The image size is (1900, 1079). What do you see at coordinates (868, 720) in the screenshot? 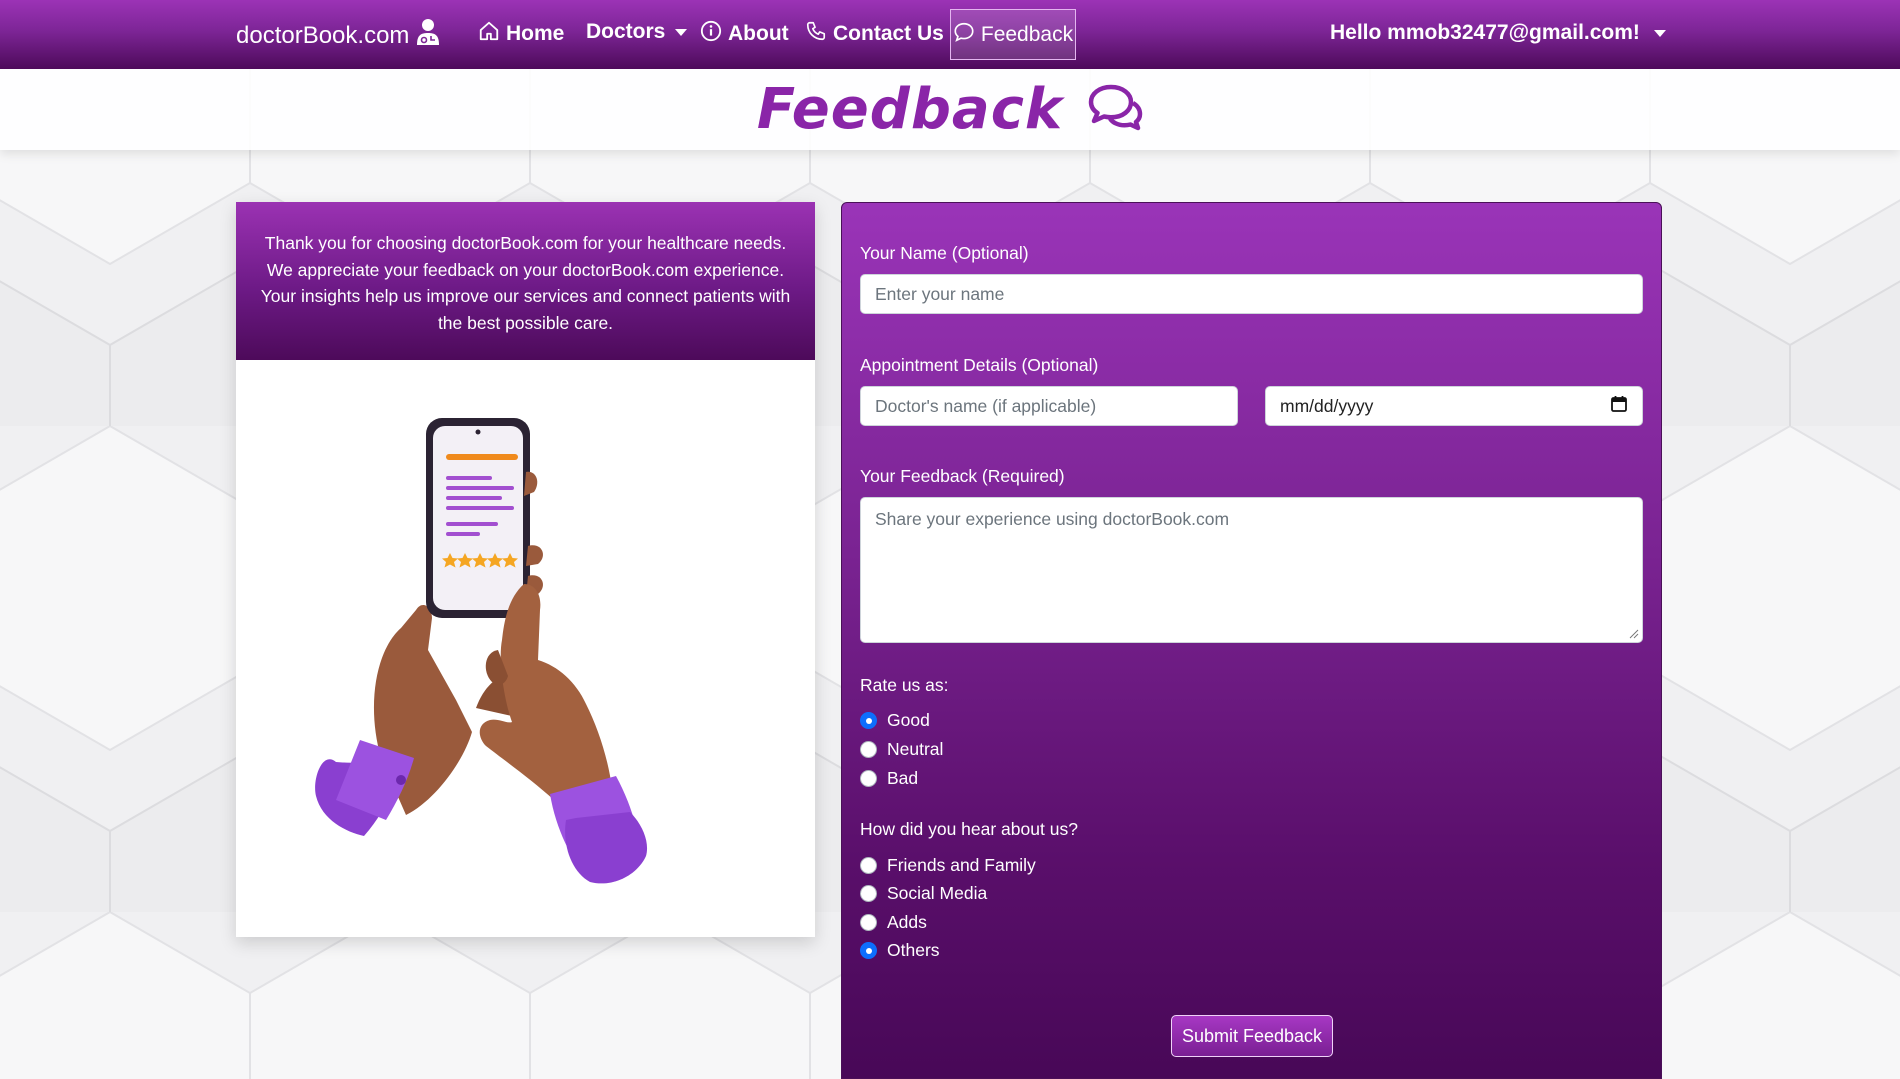
I see `rate-radio-good` at bounding box center [868, 720].